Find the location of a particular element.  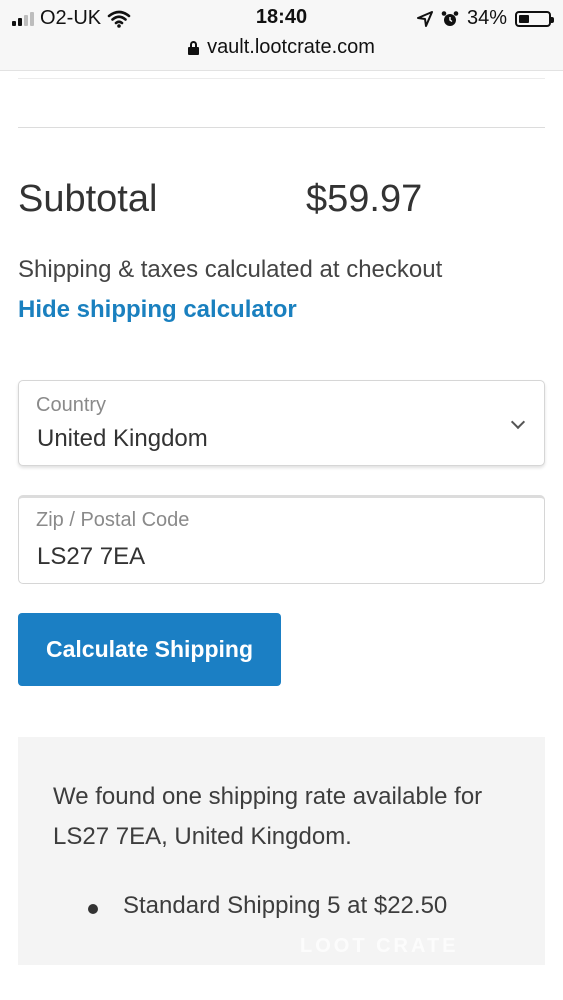

shipping-rate-list: Standard Shipping 5 at $22.50 is located at coordinates (267, 906).